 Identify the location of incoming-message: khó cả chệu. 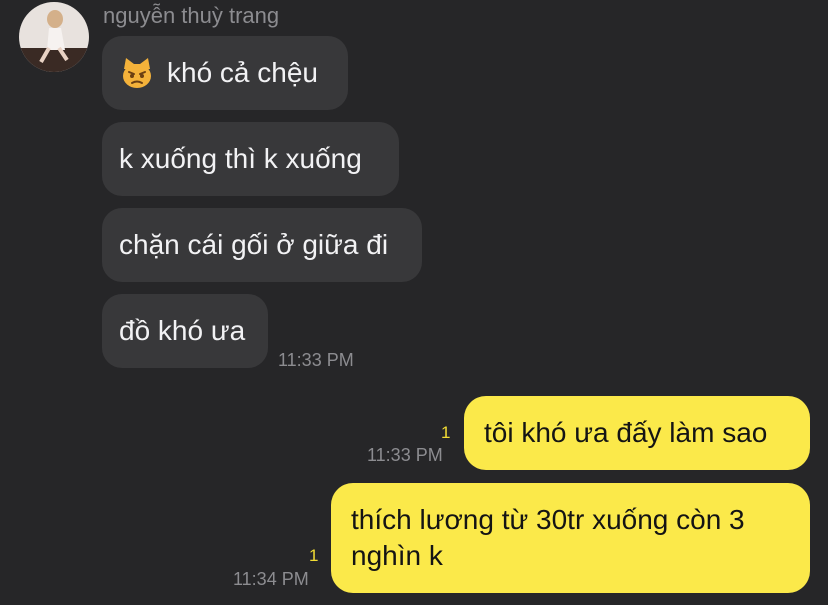
(225, 73).